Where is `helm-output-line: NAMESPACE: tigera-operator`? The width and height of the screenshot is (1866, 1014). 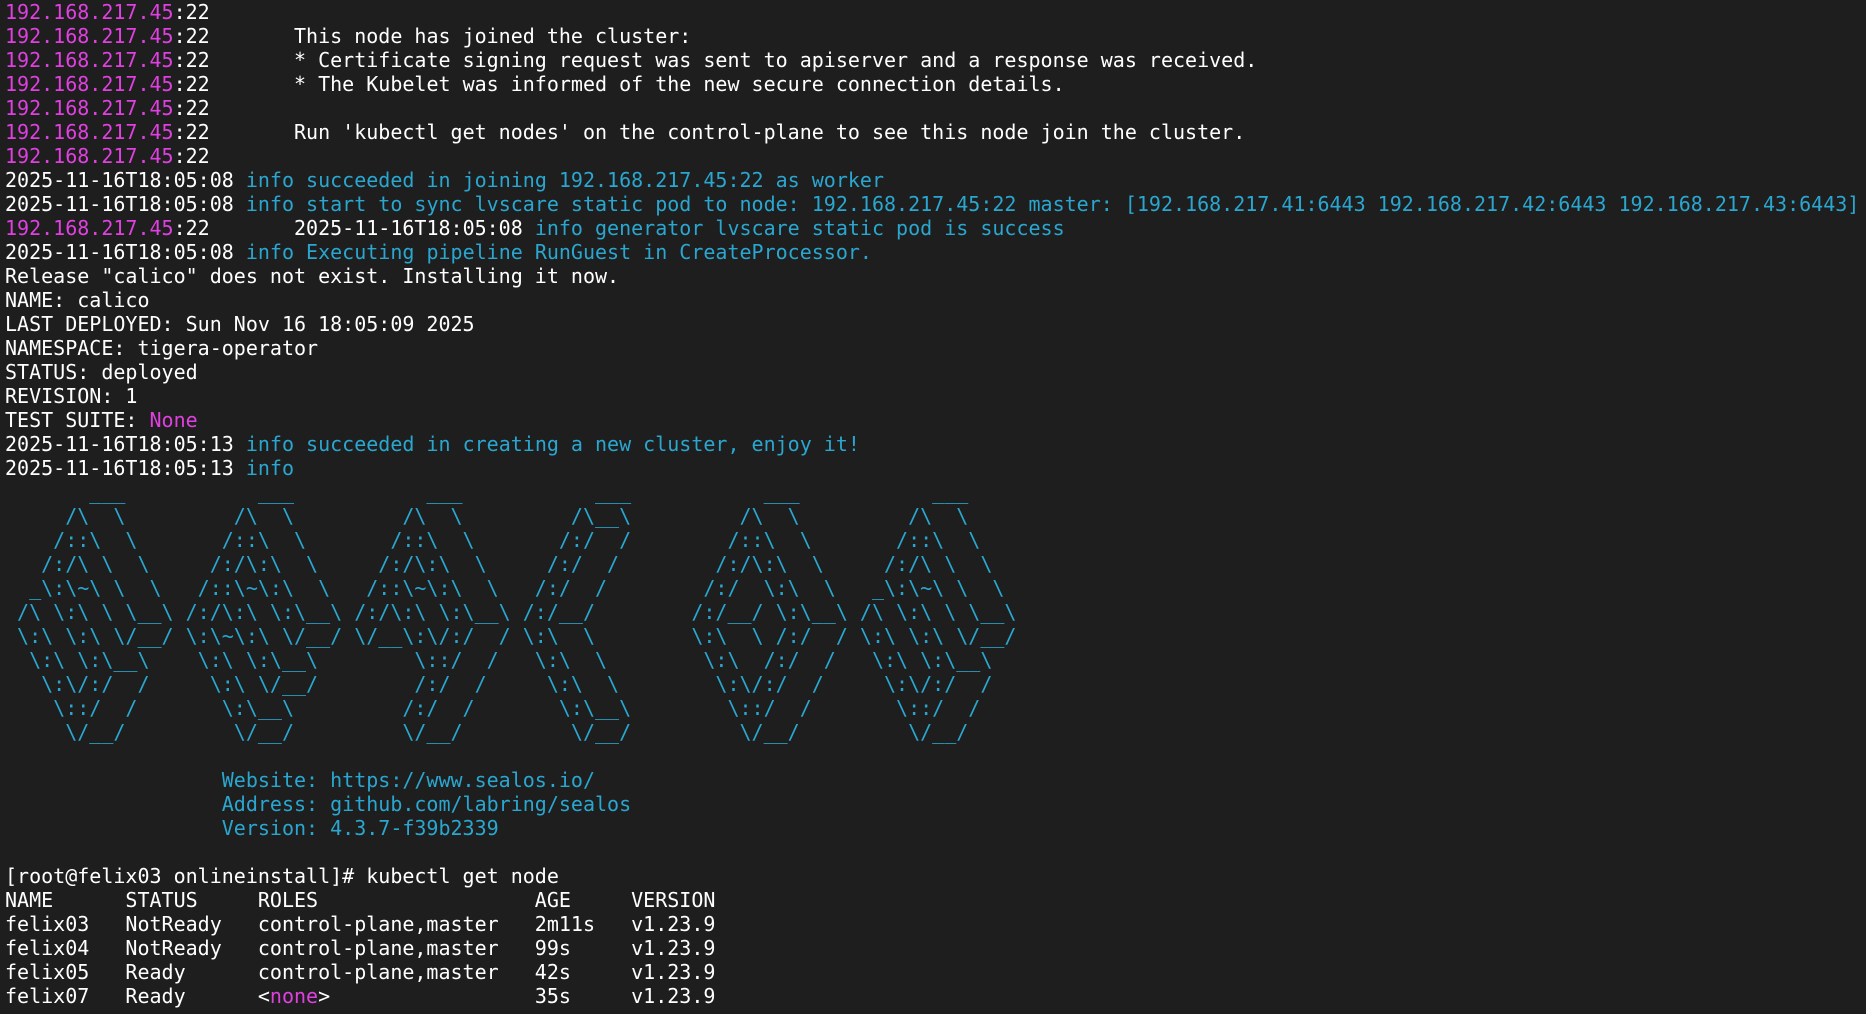
helm-output-line: NAMESPACE: tigera-operator is located at coordinates (161, 348).